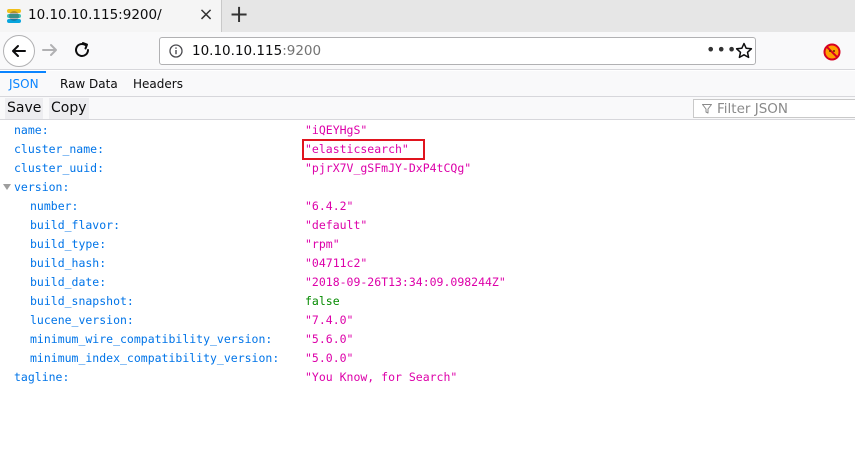  I want to click on active-tab-indicator, so click(23, 72).